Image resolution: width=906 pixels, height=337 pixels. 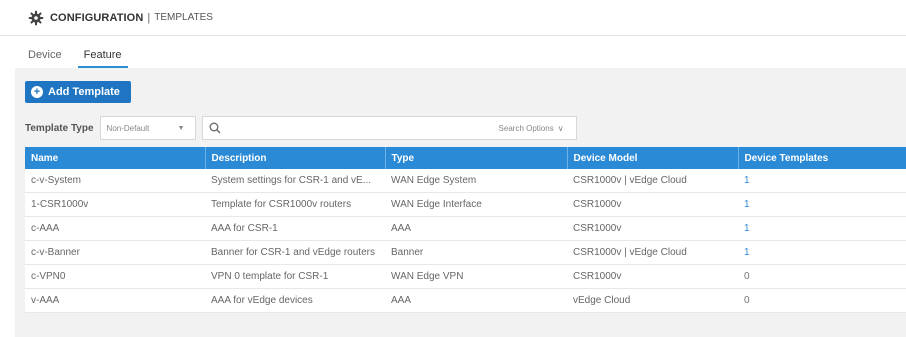 What do you see at coordinates (295, 276) in the screenshot?
I see `cell-description: VPN 0 template for CSR-1` at bounding box center [295, 276].